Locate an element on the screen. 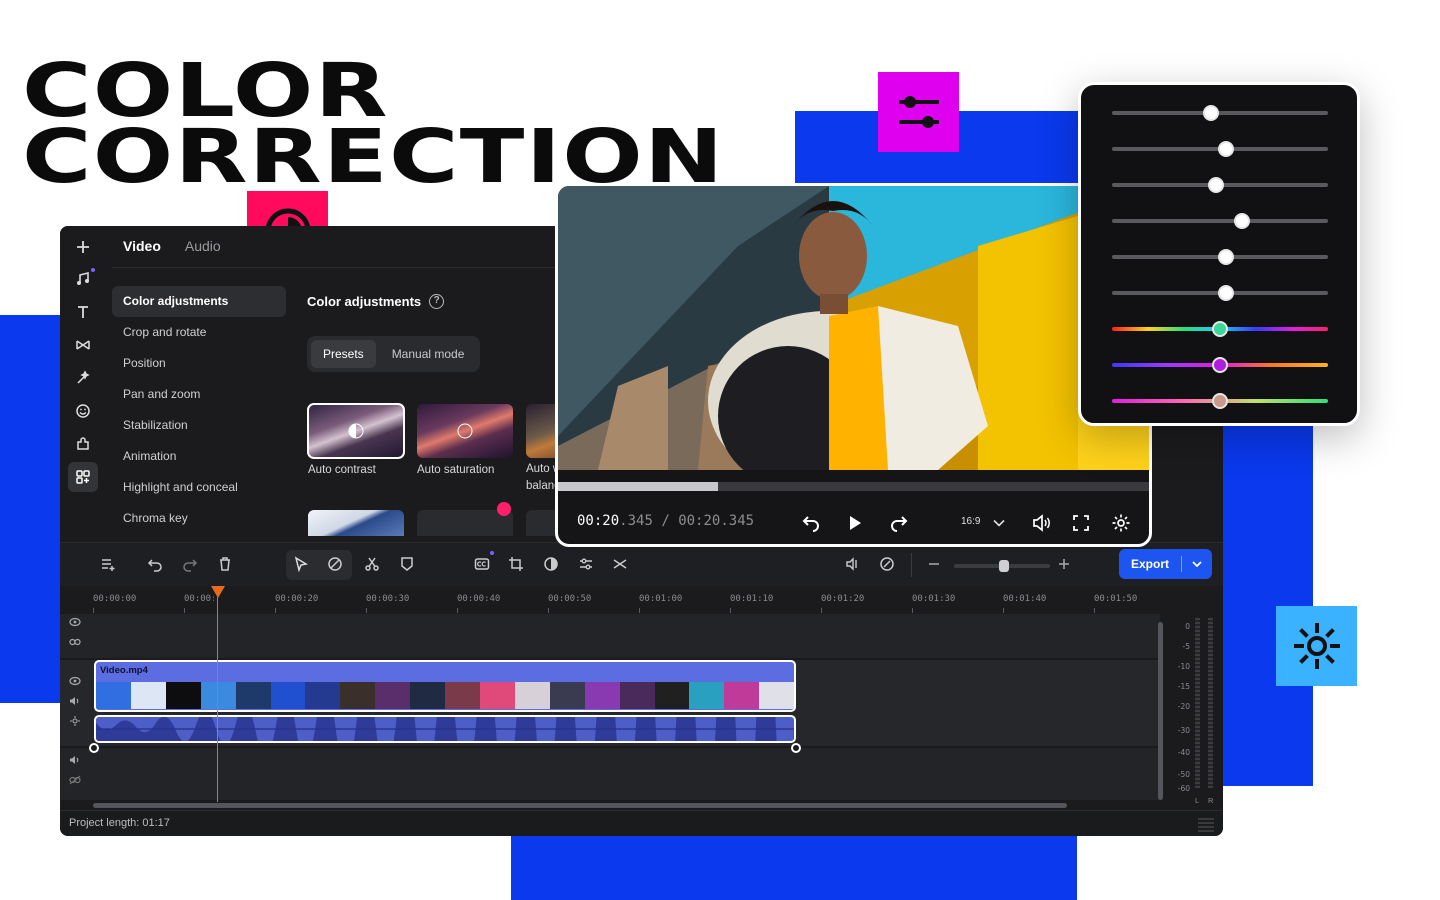  question-icon: ? is located at coordinates (437, 301).